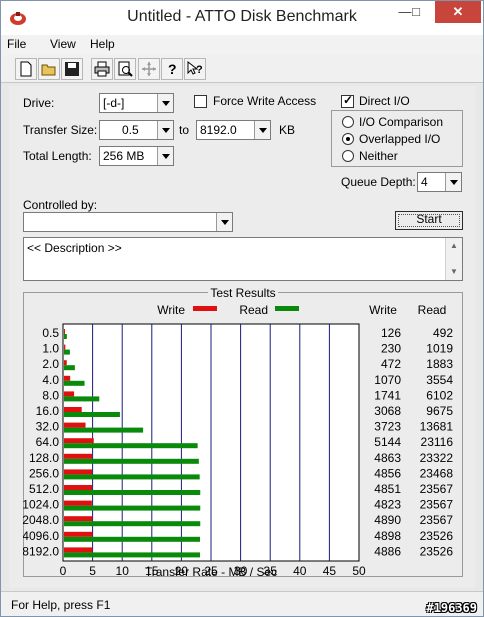 The height and width of the screenshot is (617, 484). Describe the element at coordinates (61, 605) in the screenshot. I see `status-text: For Help, press F1` at that location.